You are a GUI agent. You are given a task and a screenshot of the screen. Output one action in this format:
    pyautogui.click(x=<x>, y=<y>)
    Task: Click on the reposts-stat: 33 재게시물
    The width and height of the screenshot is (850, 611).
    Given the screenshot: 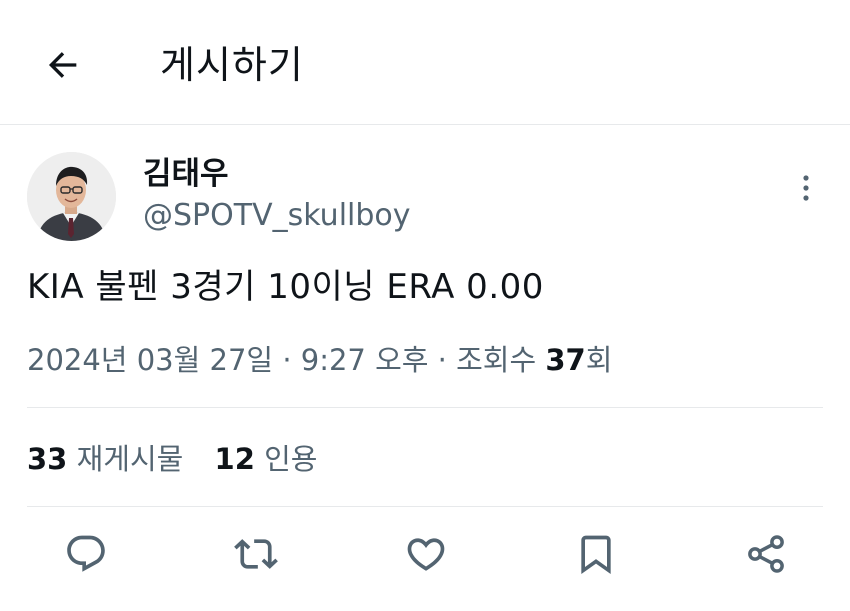 What is the action you would take?
    pyautogui.click(x=105, y=459)
    